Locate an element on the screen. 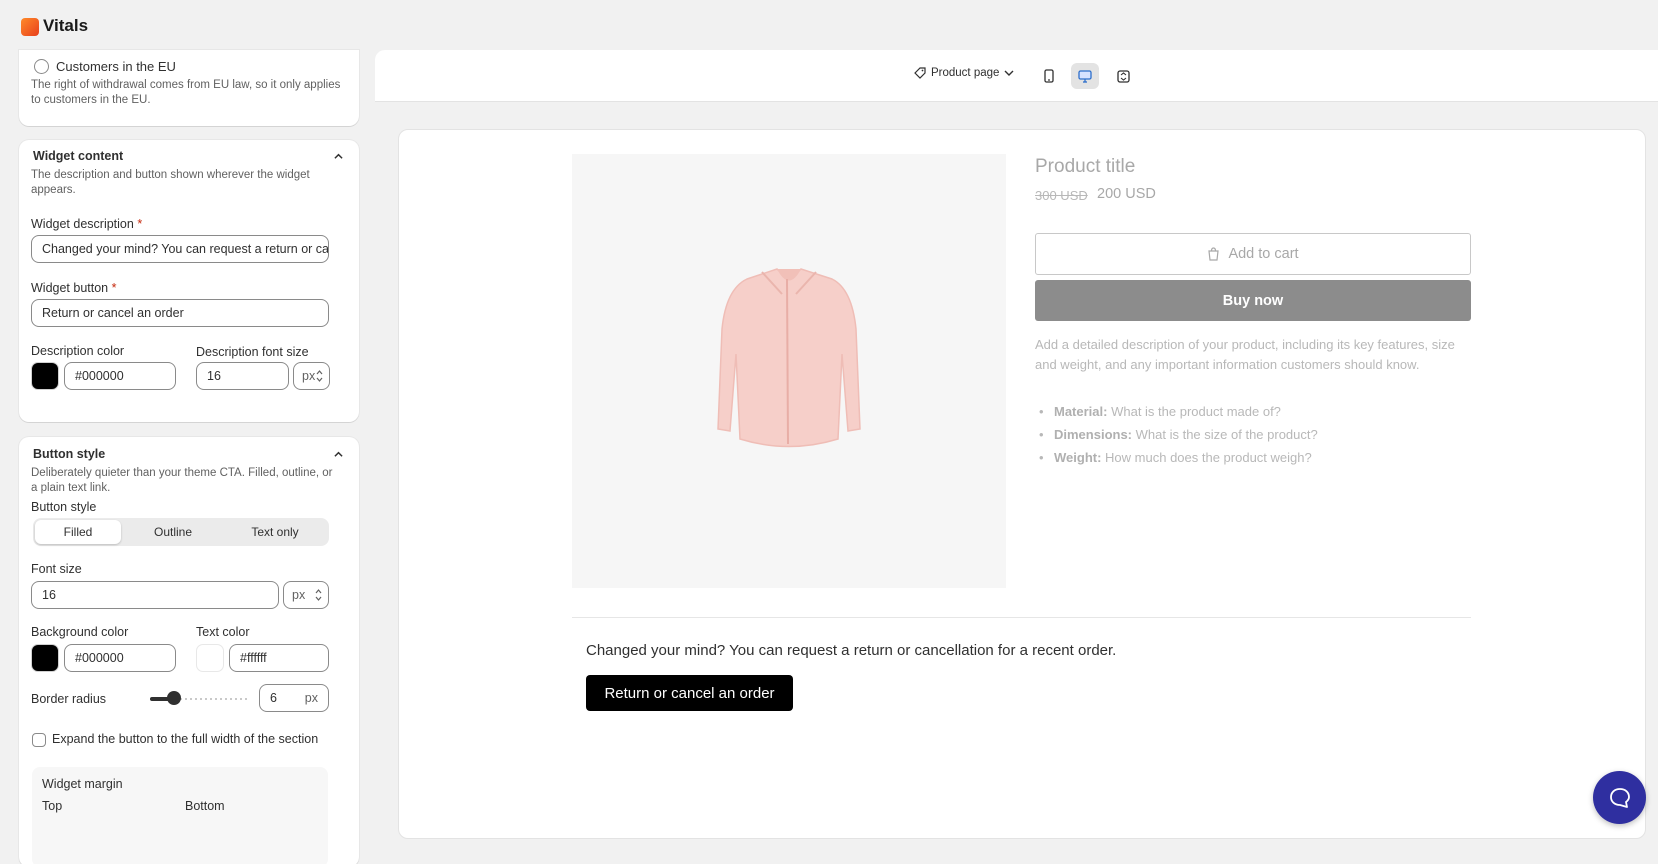  chevron-down-icon is located at coordinates (1009, 73).